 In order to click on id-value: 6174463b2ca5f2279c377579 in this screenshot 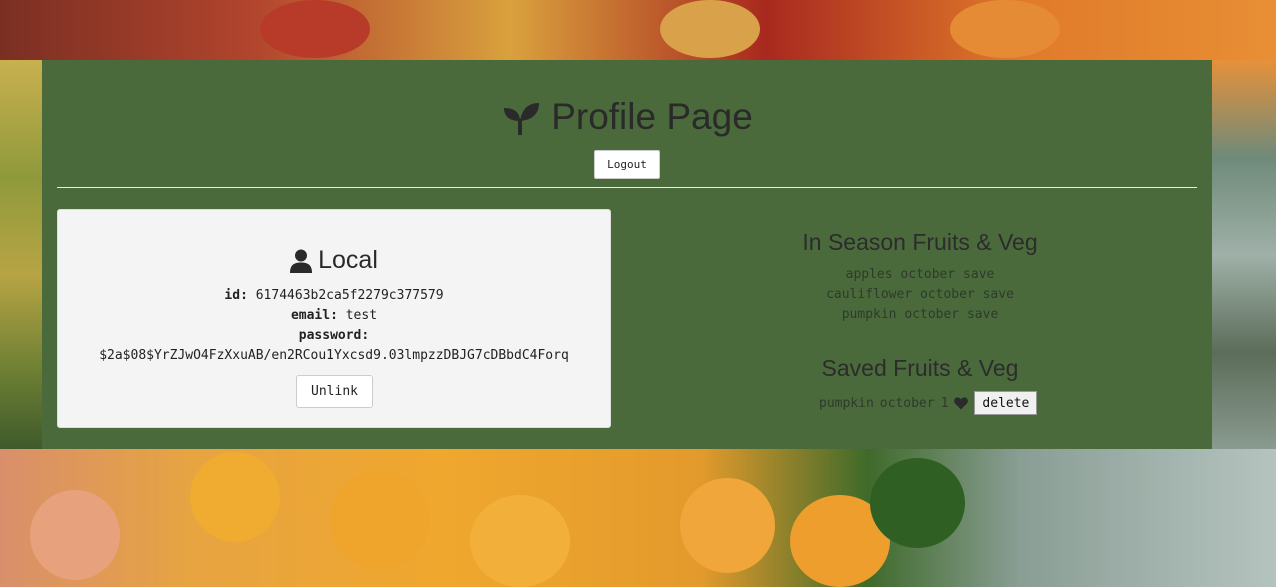, I will do `click(349, 295)`.